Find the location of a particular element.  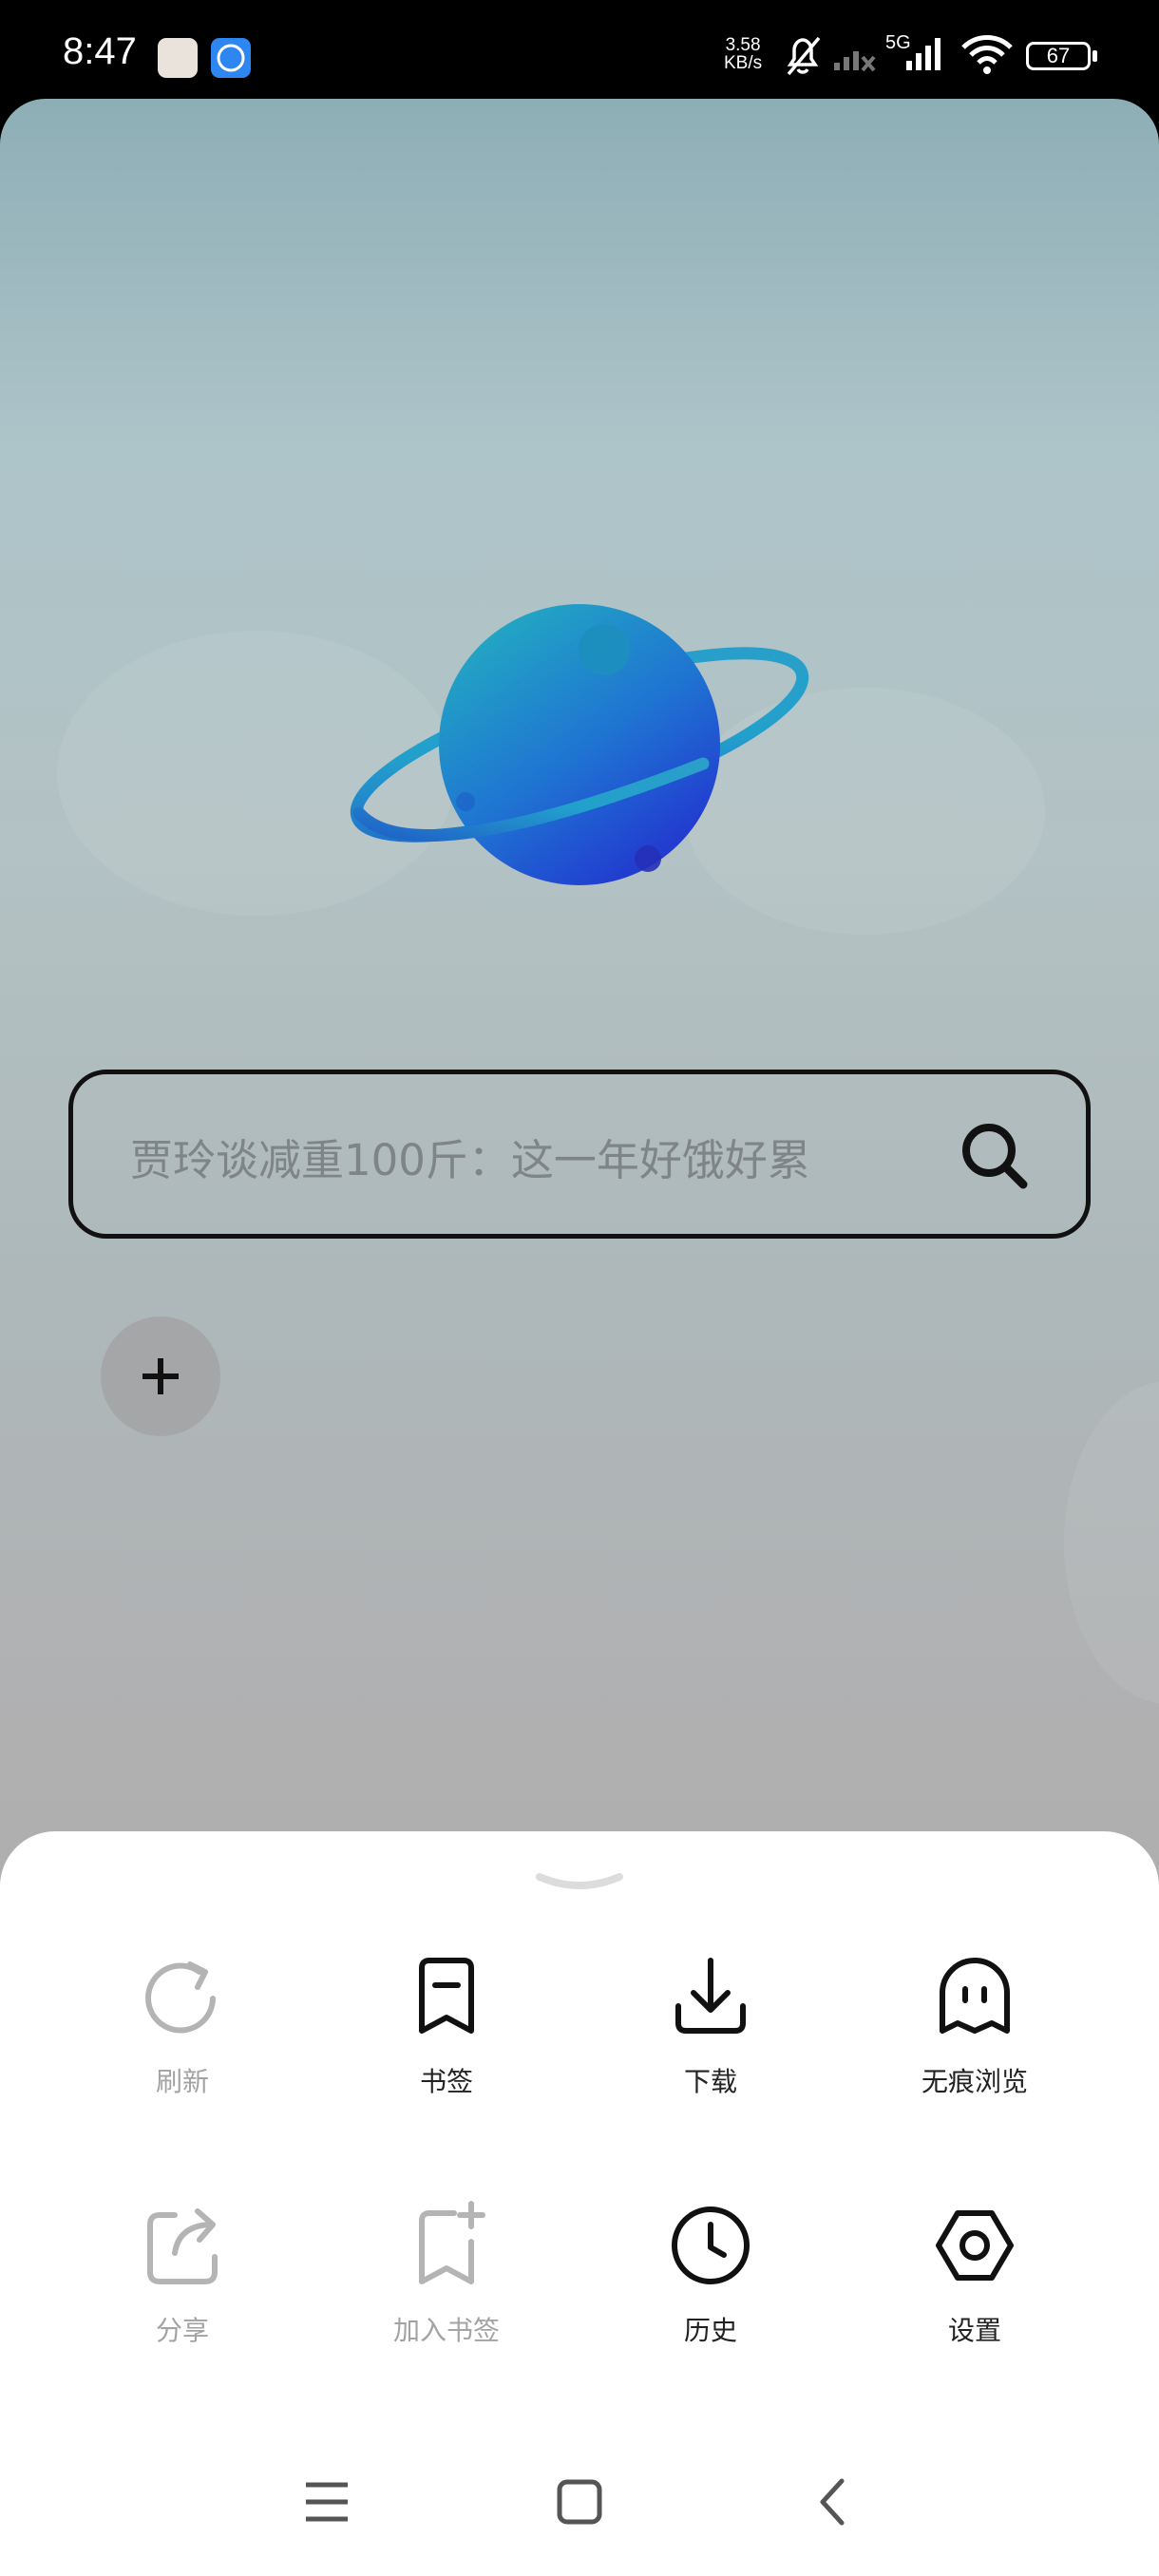

mute-icon is located at coordinates (804, 56).